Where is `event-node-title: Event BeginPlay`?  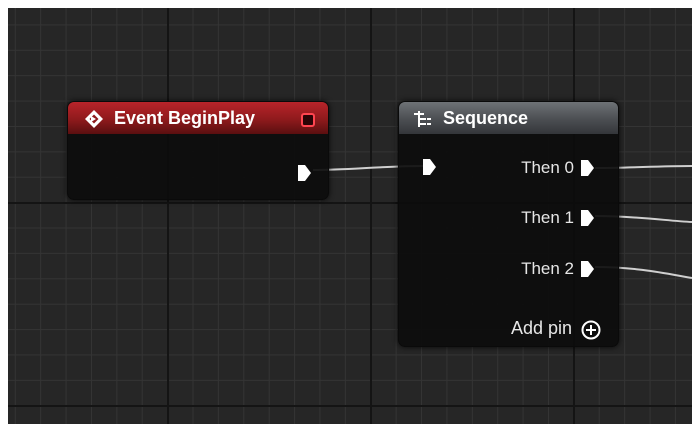
event-node-title: Event BeginPlay is located at coordinates (185, 118).